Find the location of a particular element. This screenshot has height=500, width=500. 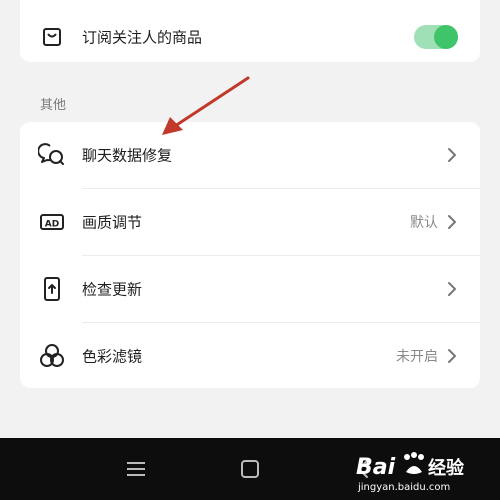

image-quality-row: AD 画质调节 默认 is located at coordinates (250, 222).